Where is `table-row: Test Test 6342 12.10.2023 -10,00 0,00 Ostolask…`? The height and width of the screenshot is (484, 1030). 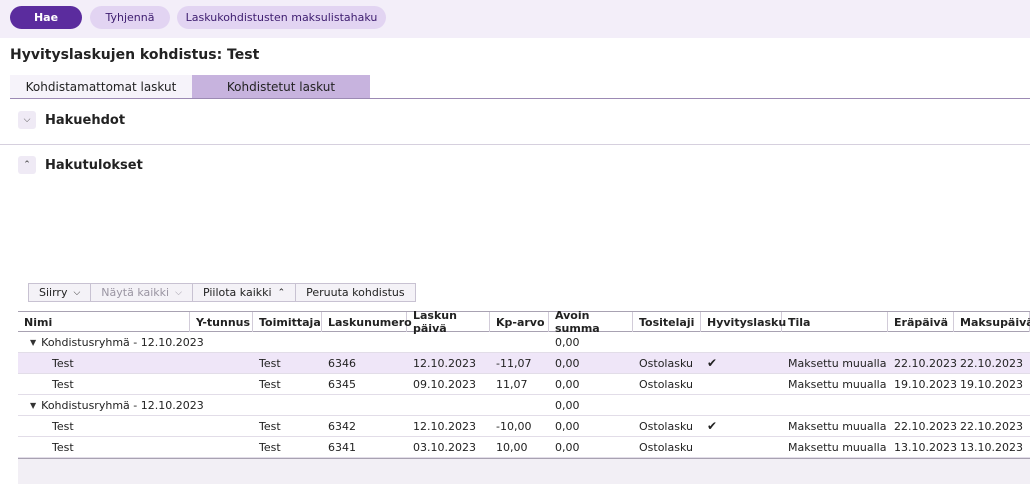
table-row: Test Test 6342 12.10.2023 -10,00 0,00 Ostolask… is located at coordinates (524, 426).